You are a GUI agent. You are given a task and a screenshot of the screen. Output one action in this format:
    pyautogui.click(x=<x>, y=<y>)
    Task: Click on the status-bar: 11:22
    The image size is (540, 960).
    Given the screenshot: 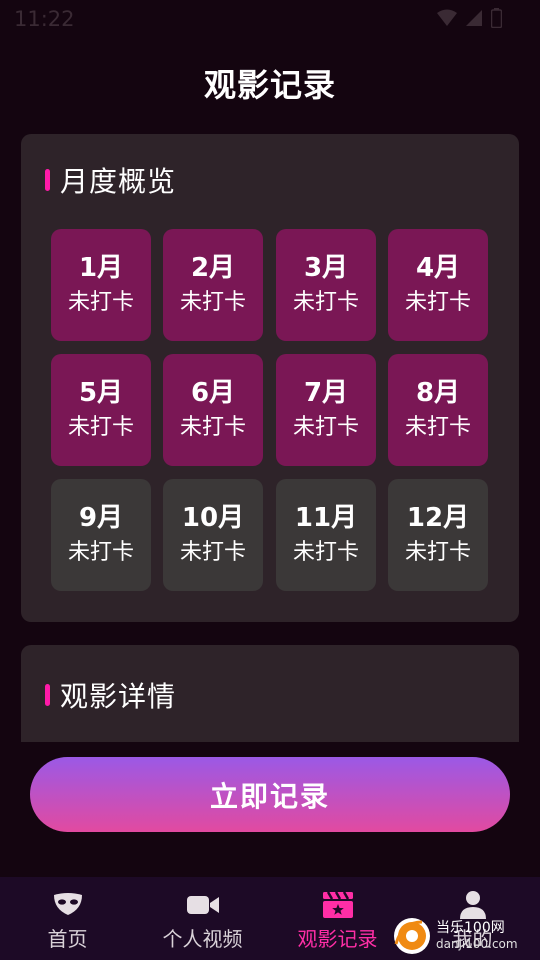 What is the action you would take?
    pyautogui.click(x=270, y=19)
    